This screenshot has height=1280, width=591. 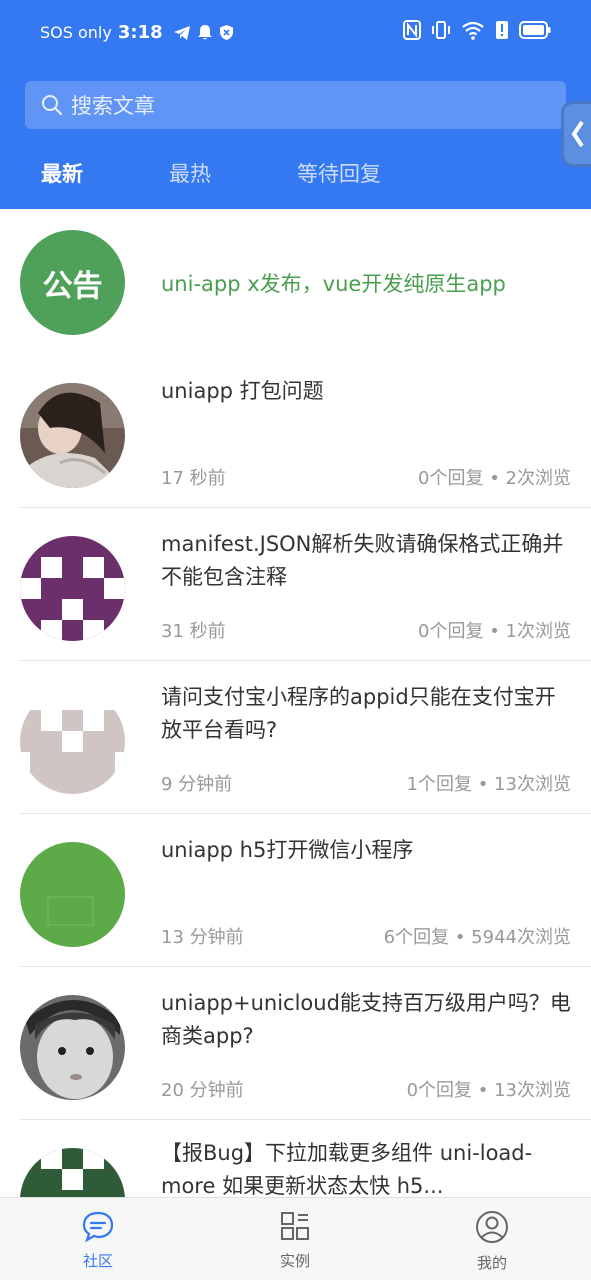 I want to click on list-item: uniapp 打包问题 17 秒前 0个回复 • 2次浏览, so click(x=295, y=431).